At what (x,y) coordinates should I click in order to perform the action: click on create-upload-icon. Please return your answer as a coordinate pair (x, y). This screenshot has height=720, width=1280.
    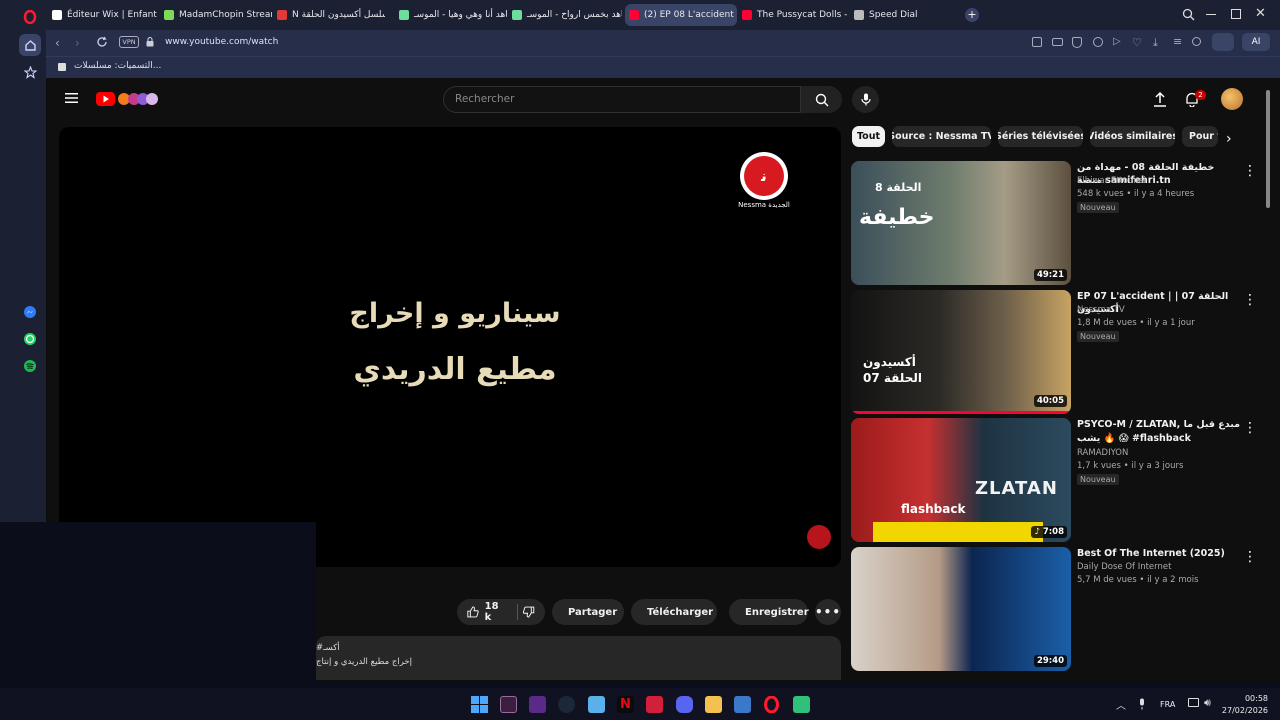
    Looking at the image, I should click on (1160, 99).